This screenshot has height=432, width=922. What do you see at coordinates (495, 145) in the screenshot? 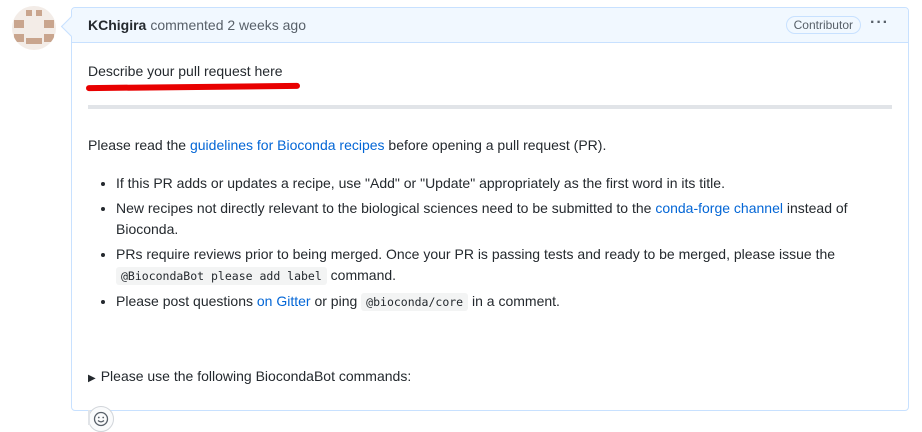
I see `guidelines-text-after: before opening a pull request (PR).` at bounding box center [495, 145].